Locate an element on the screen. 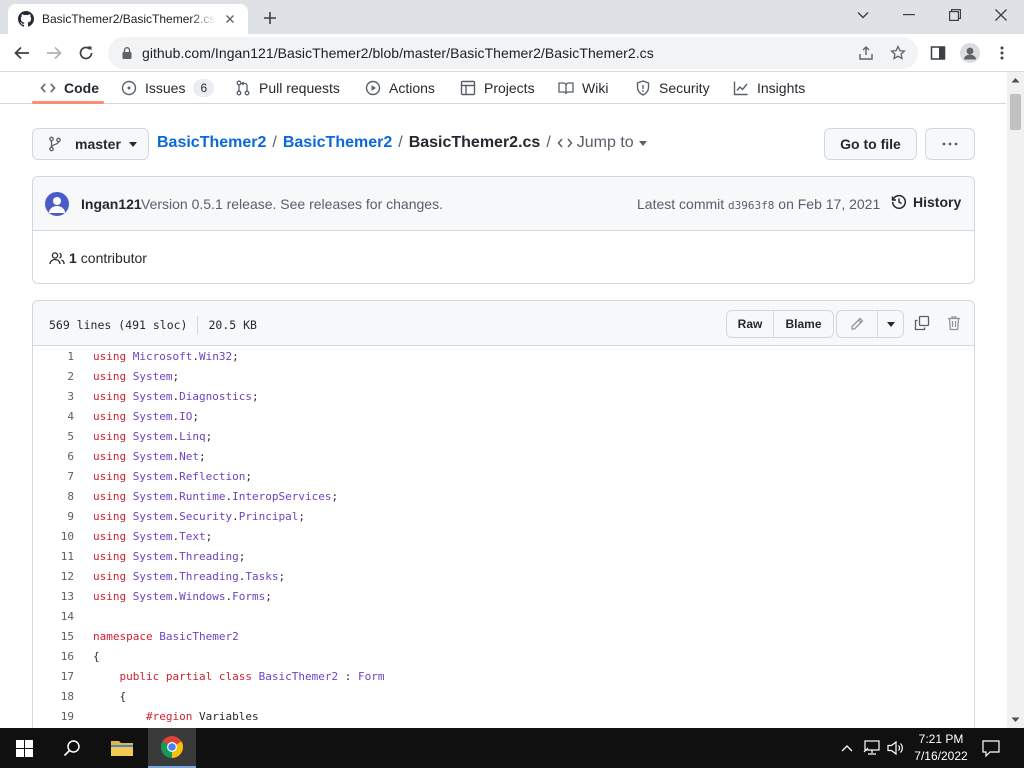 The image size is (1024, 768). line-number: 6 is located at coordinates (53, 457).